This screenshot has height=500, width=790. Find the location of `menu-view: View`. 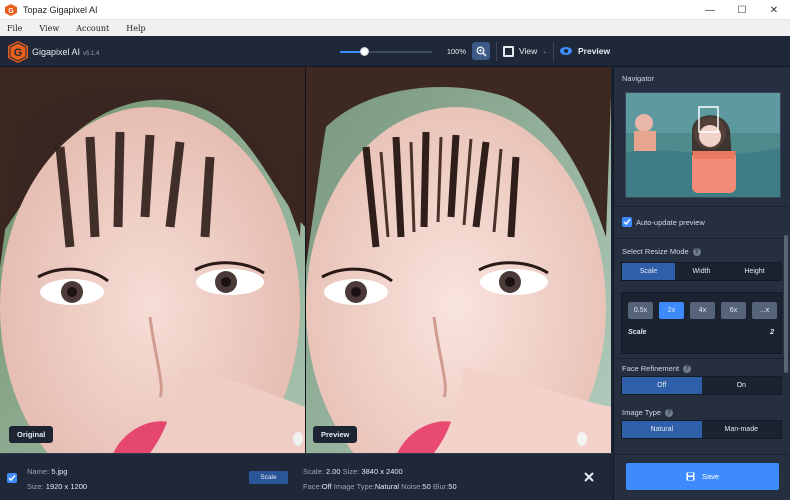

menu-view: View is located at coordinates (49, 28).